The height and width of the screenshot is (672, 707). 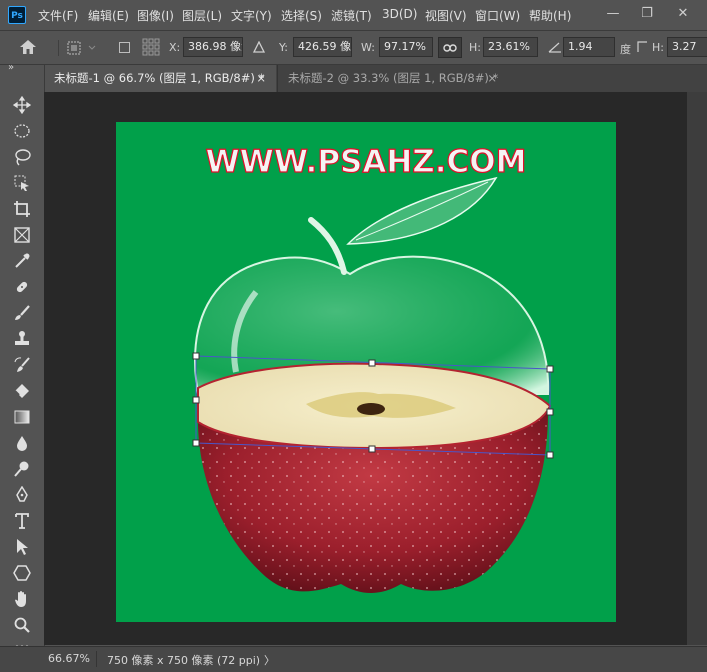 What do you see at coordinates (550, 15) in the screenshot?
I see `menu-help: 帮助(H)` at bounding box center [550, 15].